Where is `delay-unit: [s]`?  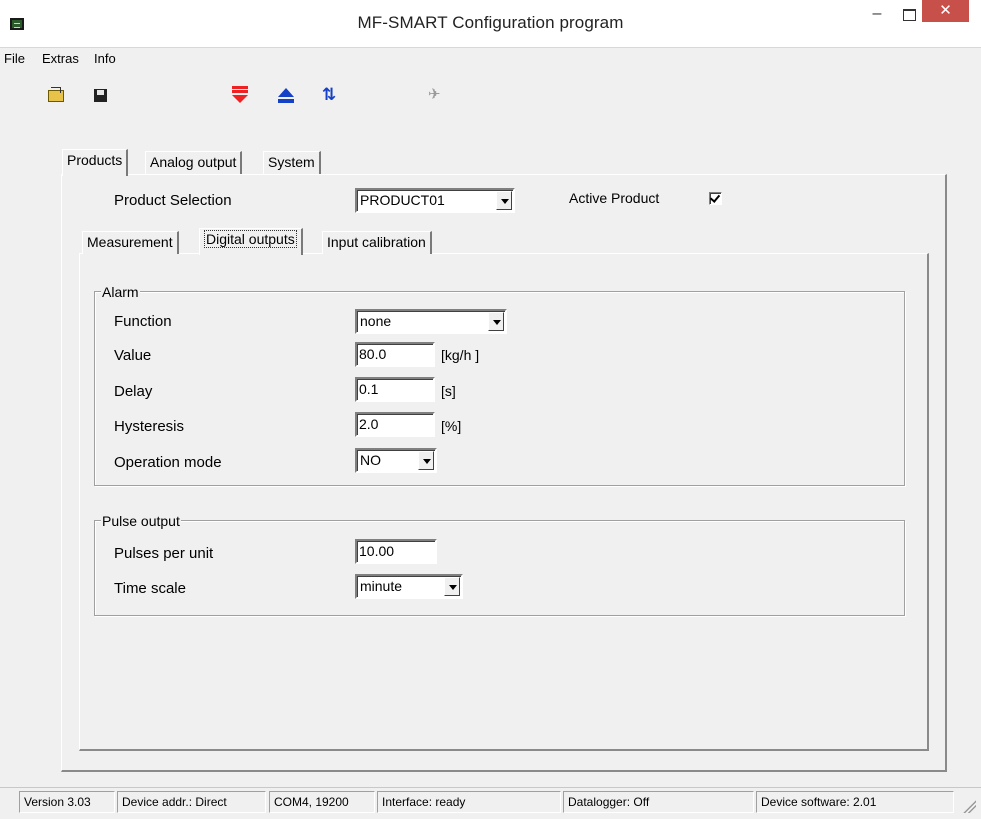
delay-unit: [s] is located at coordinates (448, 391).